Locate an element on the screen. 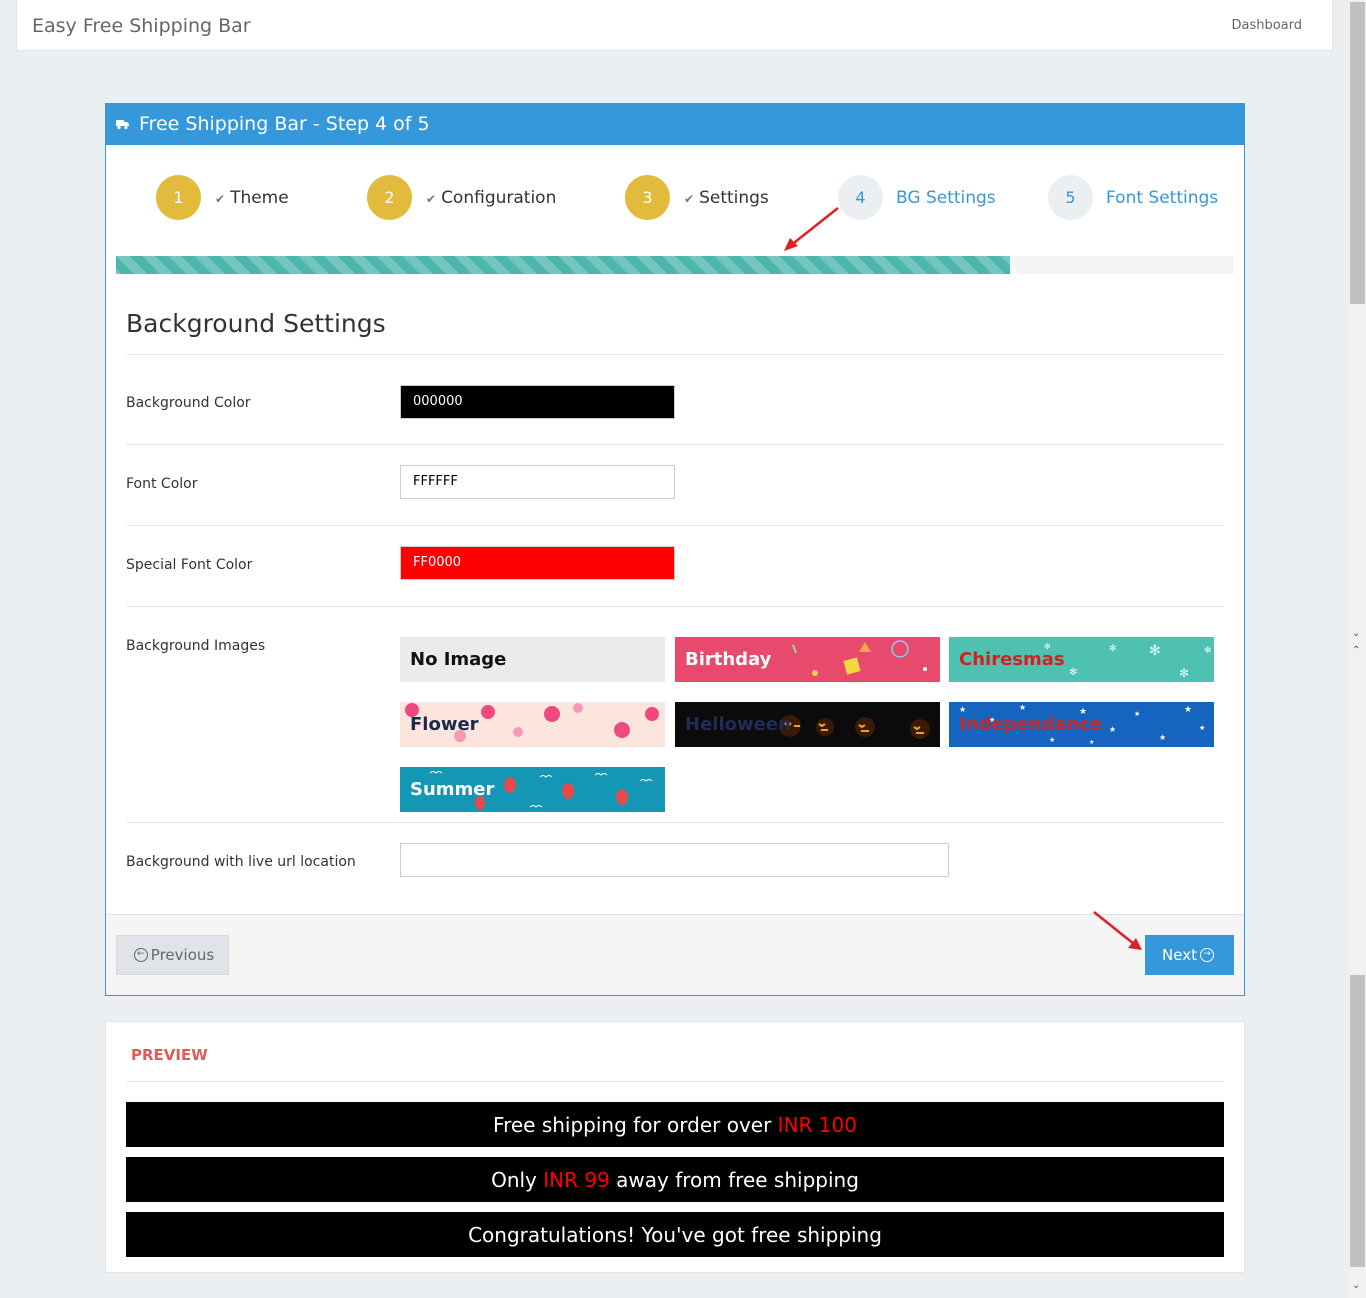 The width and height of the screenshot is (1366, 1298). step-label: Configuration is located at coordinates (499, 197).